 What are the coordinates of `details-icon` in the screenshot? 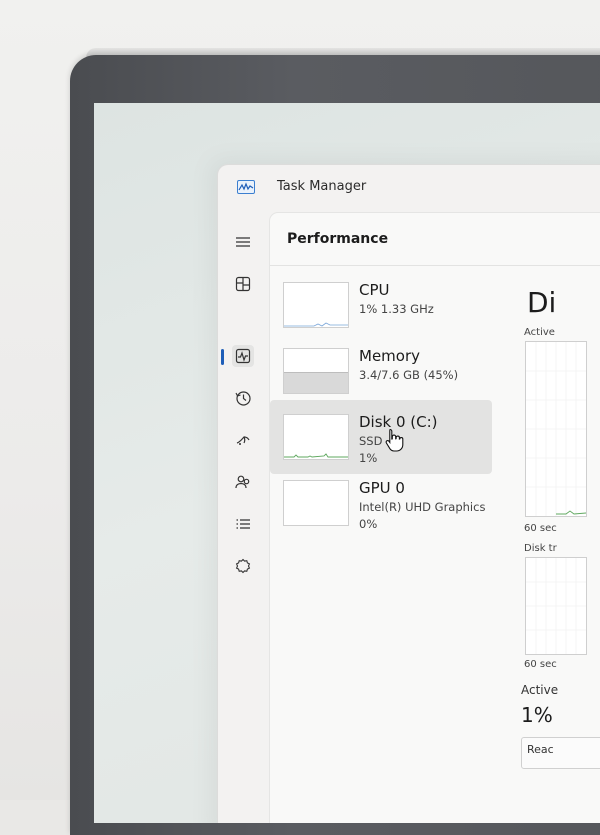 It's located at (243, 524).